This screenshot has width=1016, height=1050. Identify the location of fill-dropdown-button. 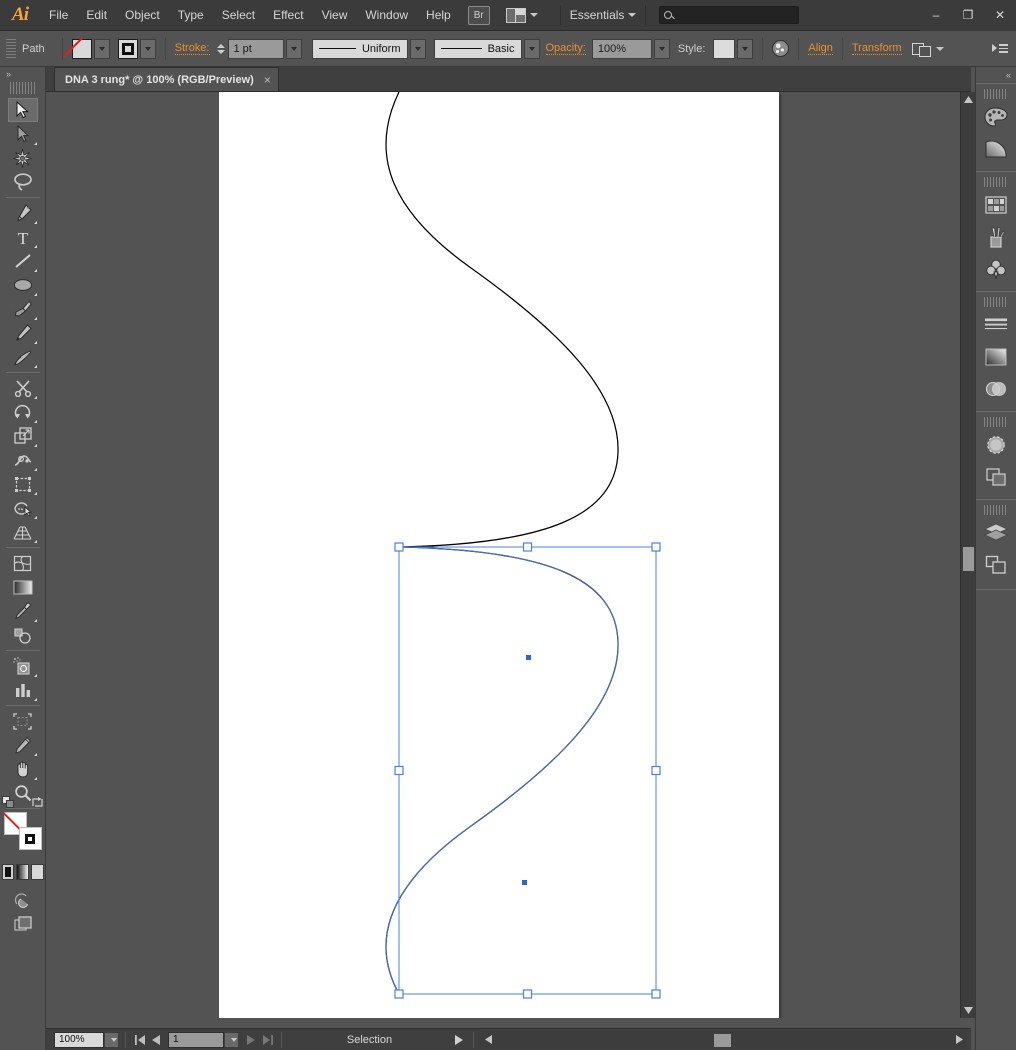
(101, 48).